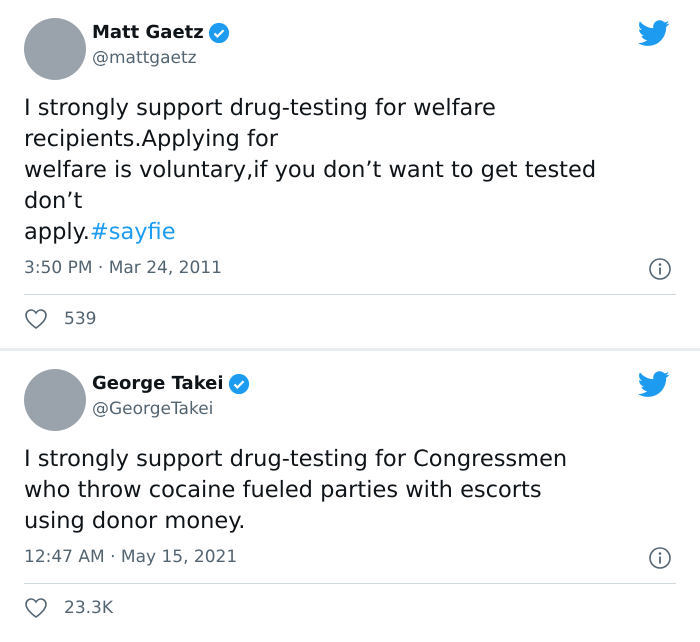 The height and width of the screenshot is (642, 700). Describe the element at coordinates (158, 384) in the screenshot. I see `display-name: George Takei` at that location.